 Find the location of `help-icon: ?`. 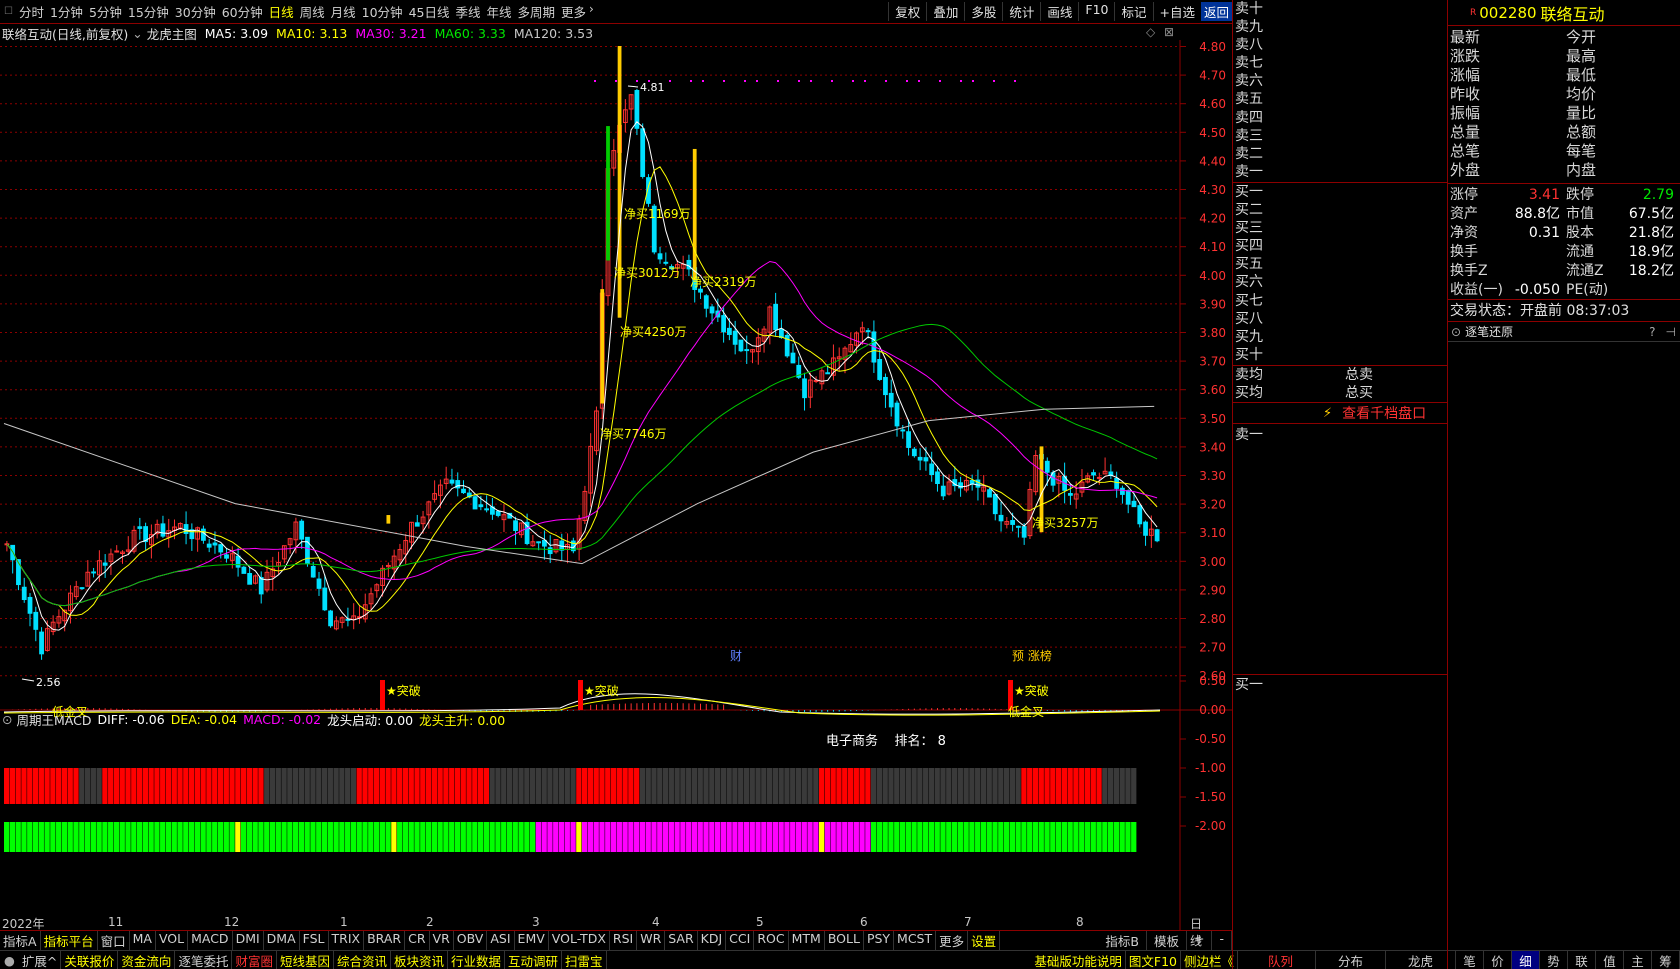

help-icon: ? is located at coordinates (1652, 332).